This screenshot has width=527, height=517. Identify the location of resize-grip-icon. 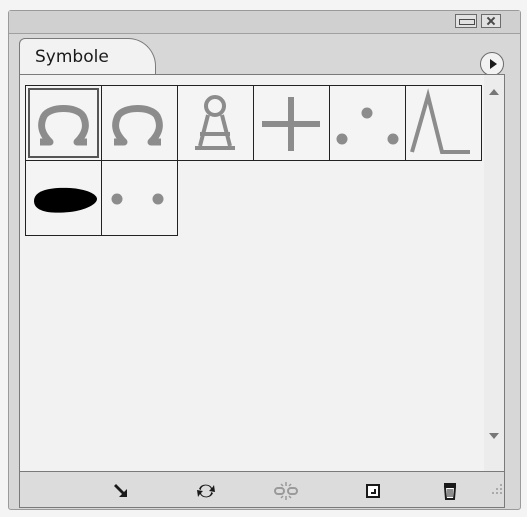
(497, 489).